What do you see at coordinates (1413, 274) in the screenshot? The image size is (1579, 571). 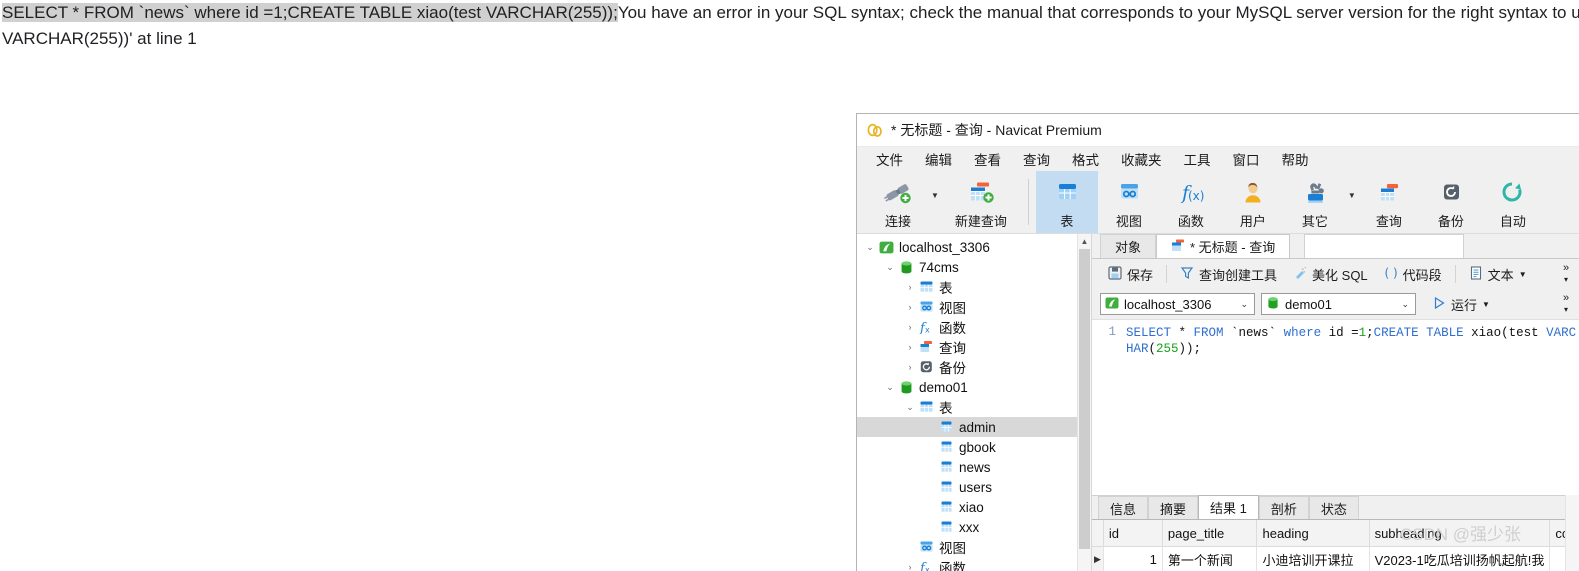 I see `code-snippet-button: ( ) 代码段` at bounding box center [1413, 274].